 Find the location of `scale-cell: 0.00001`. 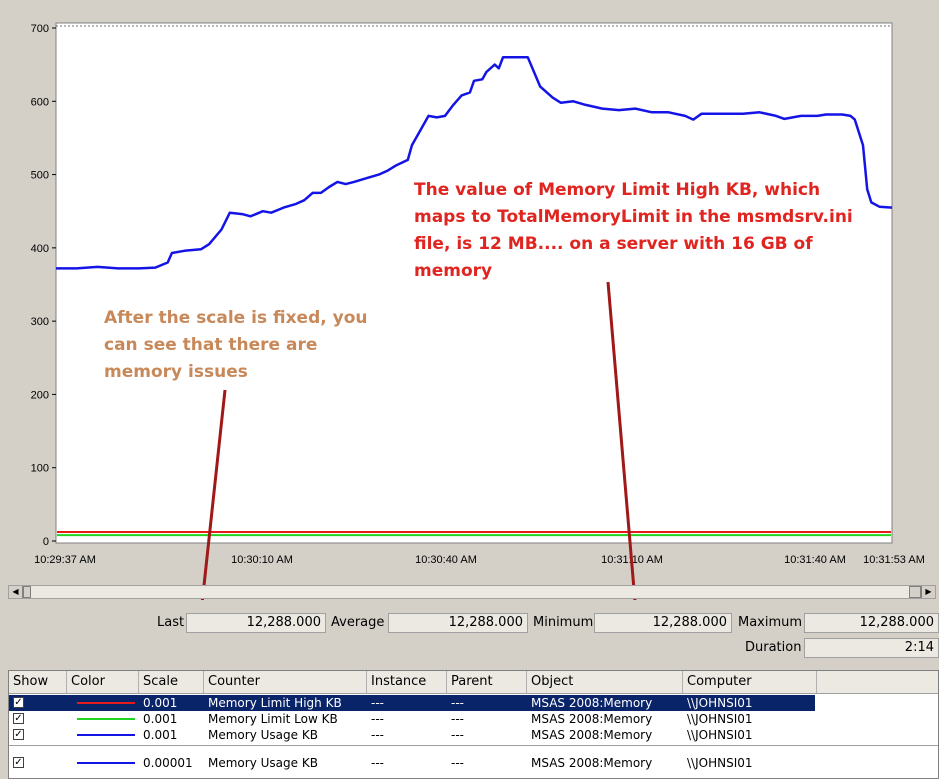

scale-cell: 0.00001 is located at coordinates (168, 763).